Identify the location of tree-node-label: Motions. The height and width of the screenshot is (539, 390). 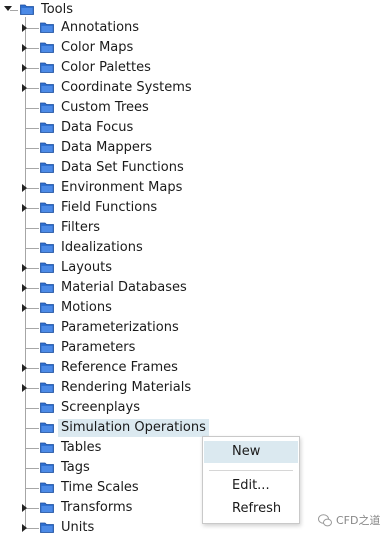
(86, 307).